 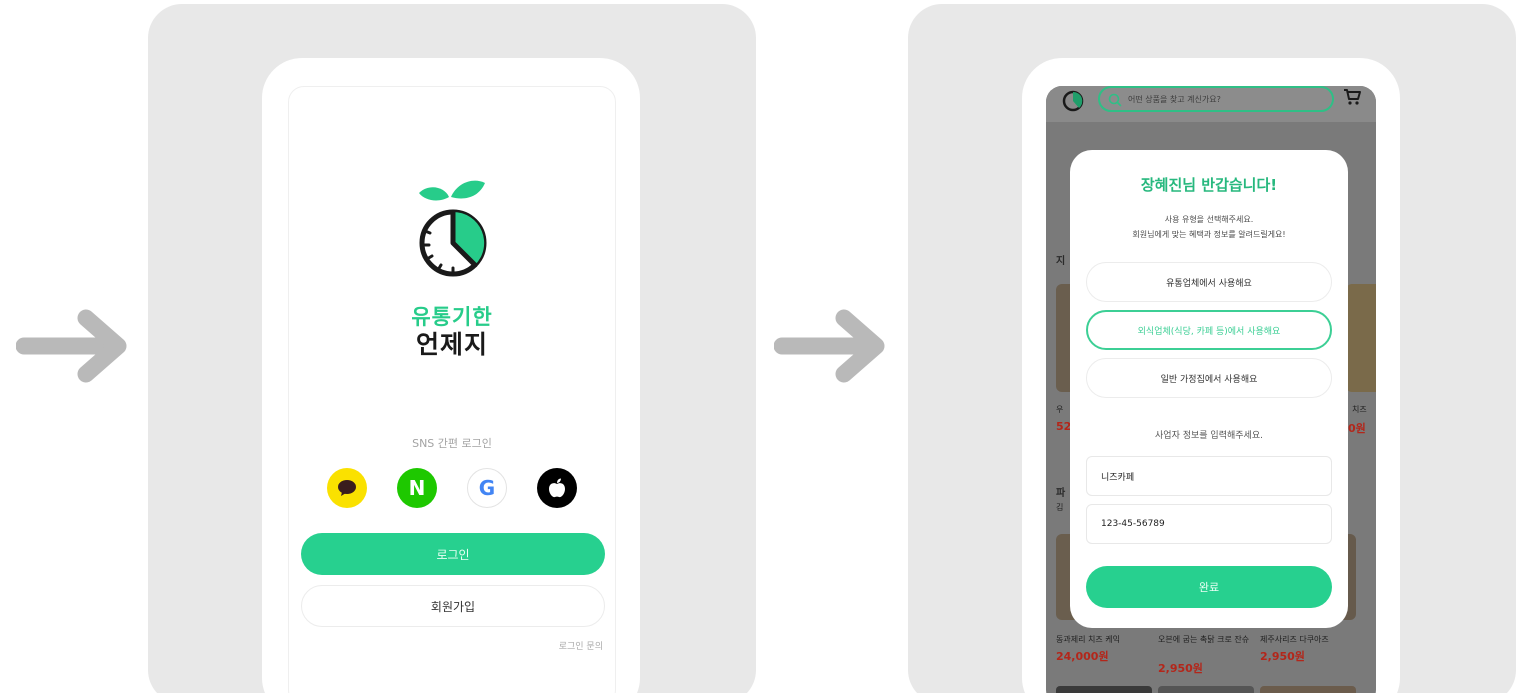 What do you see at coordinates (1061, 261) in the screenshot?
I see `section-title-partial: 지` at bounding box center [1061, 261].